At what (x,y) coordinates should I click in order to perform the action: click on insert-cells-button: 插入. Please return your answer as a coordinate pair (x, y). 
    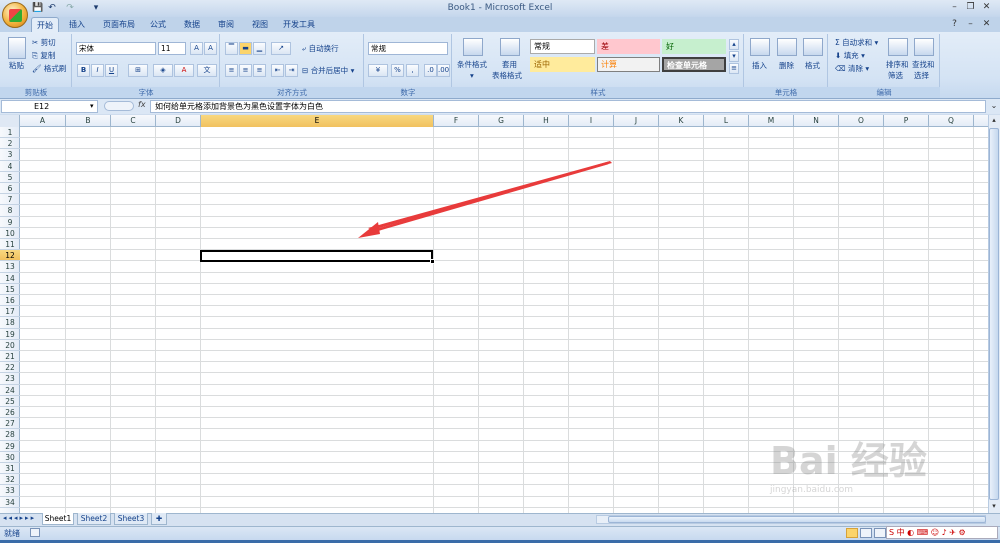
    Looking at the image, I should click on (759, 66).